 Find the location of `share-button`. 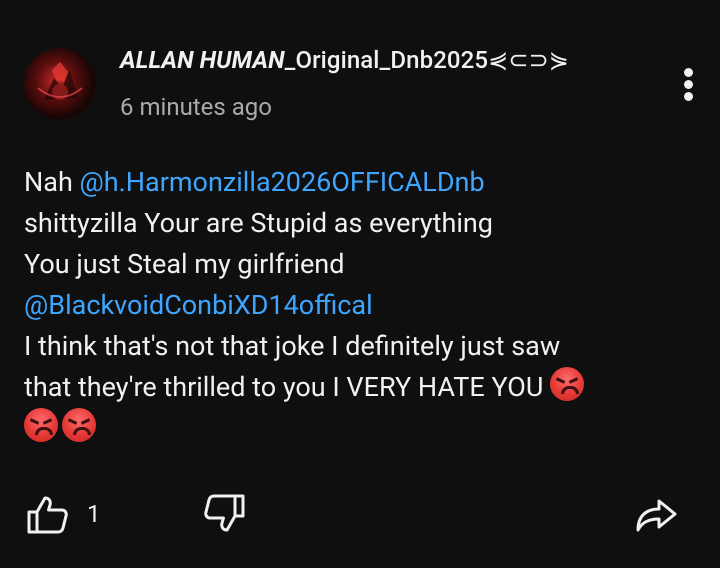

share-button is located at coordinates (656, 514).